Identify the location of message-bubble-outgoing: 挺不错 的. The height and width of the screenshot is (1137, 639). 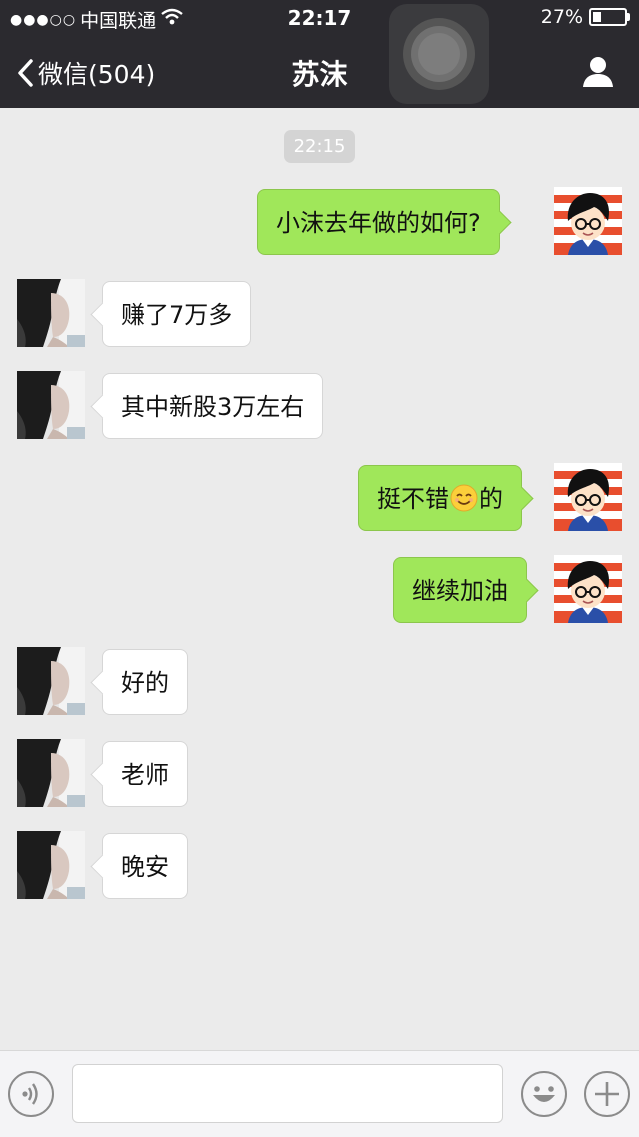
(440, 498).